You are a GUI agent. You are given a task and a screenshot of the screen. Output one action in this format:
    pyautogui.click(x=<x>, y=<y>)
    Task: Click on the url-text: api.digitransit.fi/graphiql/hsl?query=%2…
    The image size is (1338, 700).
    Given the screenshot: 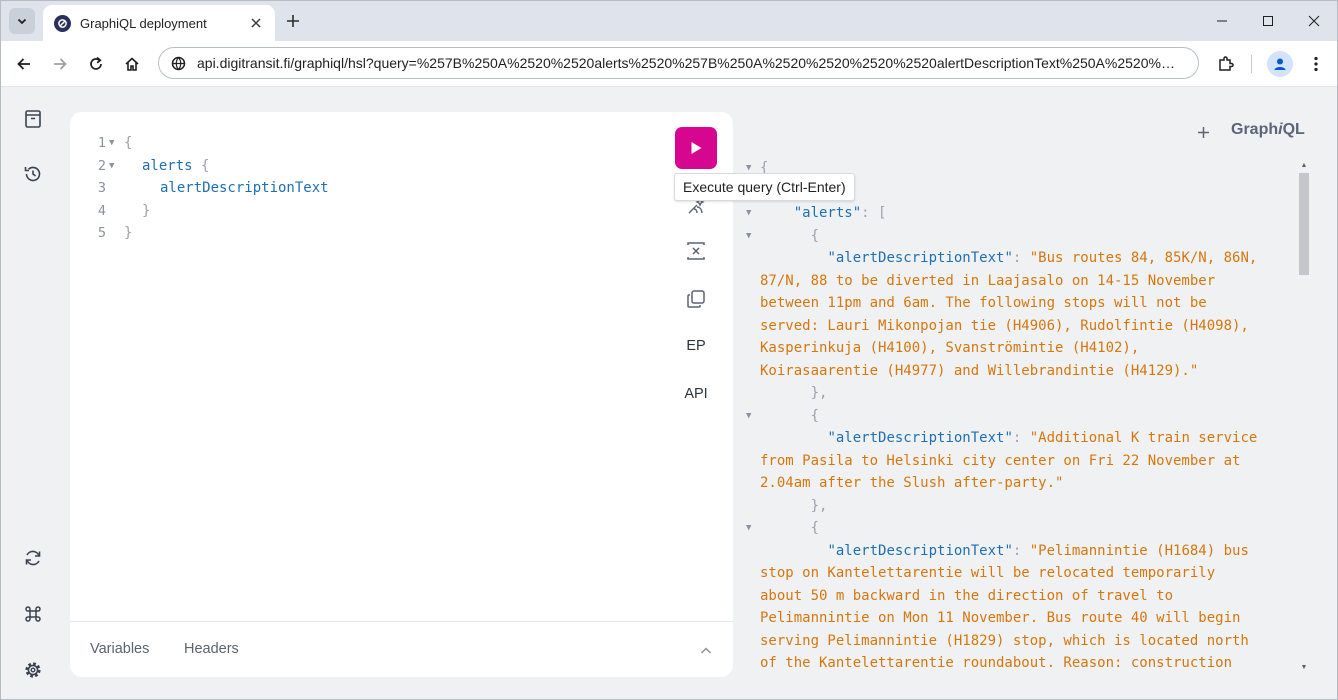 What is the action you would take?
    pyautogui.click(x=686, y=63)
    